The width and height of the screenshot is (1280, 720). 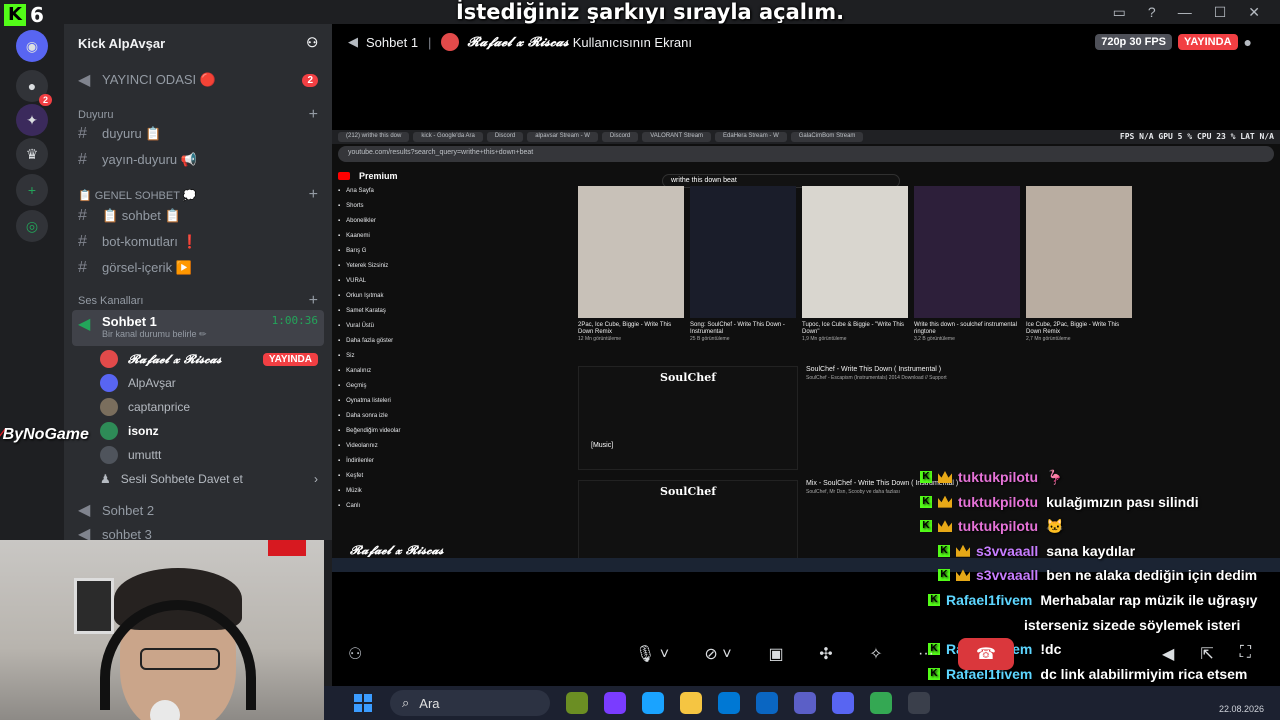 What do you see at coordinates (154, 334) in the screenshot?
I see `channel-status: Bir kanal durumu belirle ✏` at bounding box center [154, 334].